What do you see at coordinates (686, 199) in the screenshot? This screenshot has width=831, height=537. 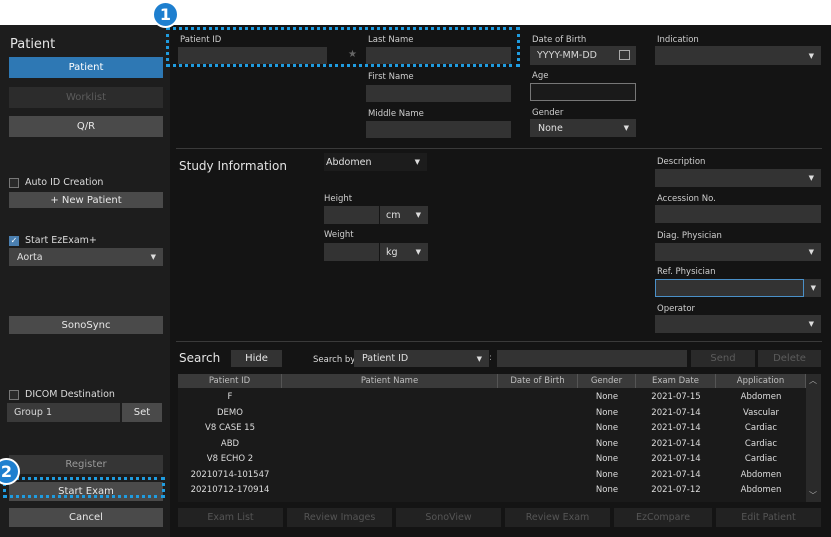 I see `accession-label: Accession No.` at bounding box center [686, 199].